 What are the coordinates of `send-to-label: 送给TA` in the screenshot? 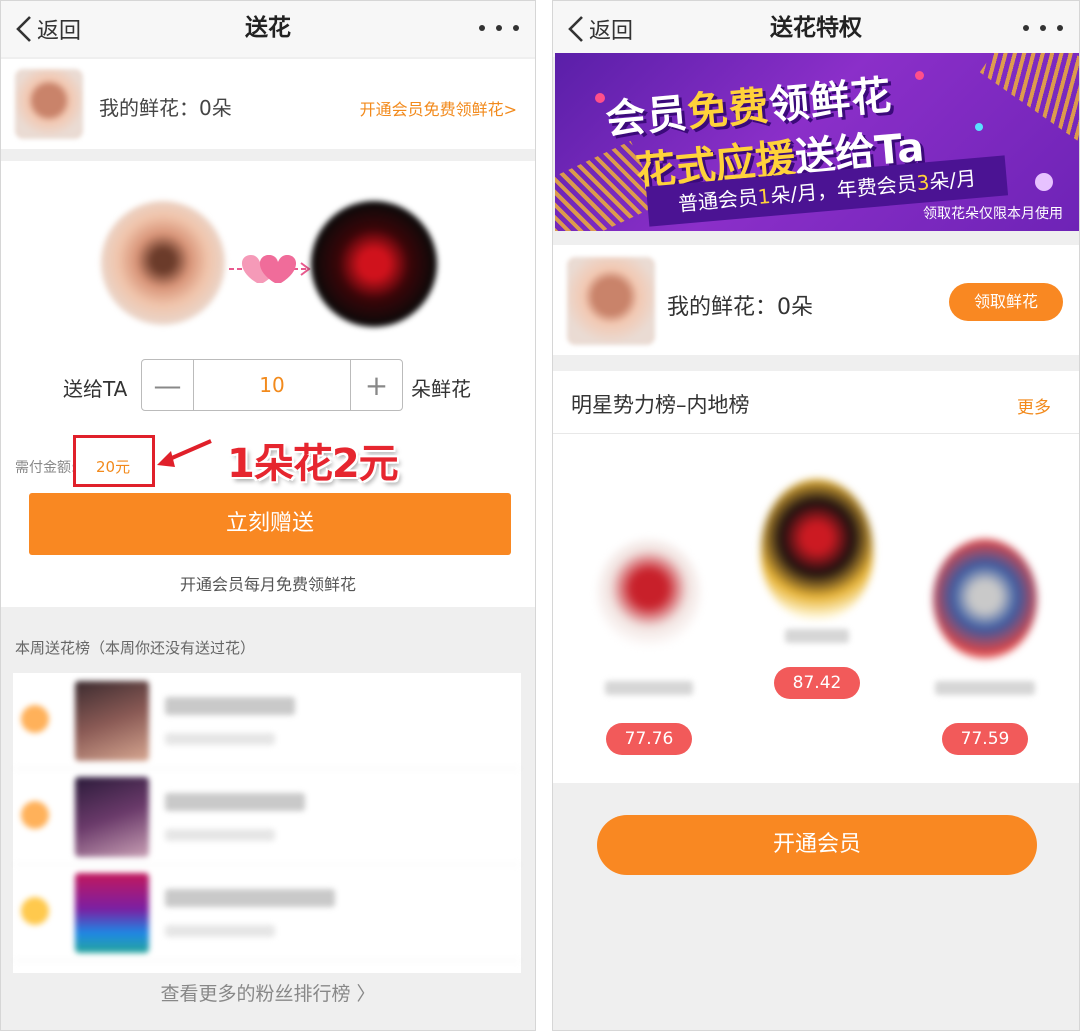 It's located at (95, 389).